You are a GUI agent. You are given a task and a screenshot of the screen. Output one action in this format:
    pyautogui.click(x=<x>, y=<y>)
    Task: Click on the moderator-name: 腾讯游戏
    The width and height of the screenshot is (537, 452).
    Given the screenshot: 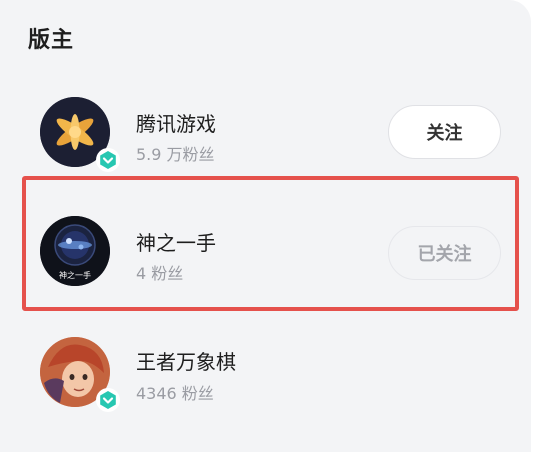 What is the action you would take?
    pyautogui.click(x=176, y=124)
    